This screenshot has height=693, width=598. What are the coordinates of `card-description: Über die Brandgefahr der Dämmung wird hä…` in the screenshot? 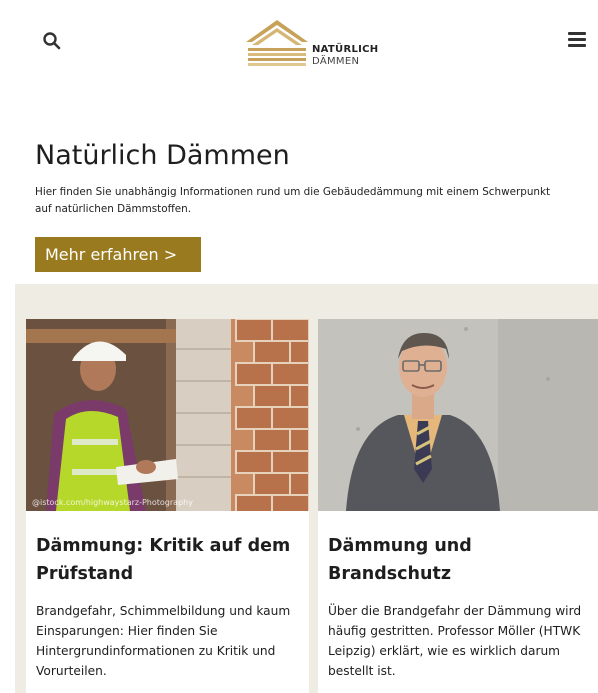 It's located at (455, 641).